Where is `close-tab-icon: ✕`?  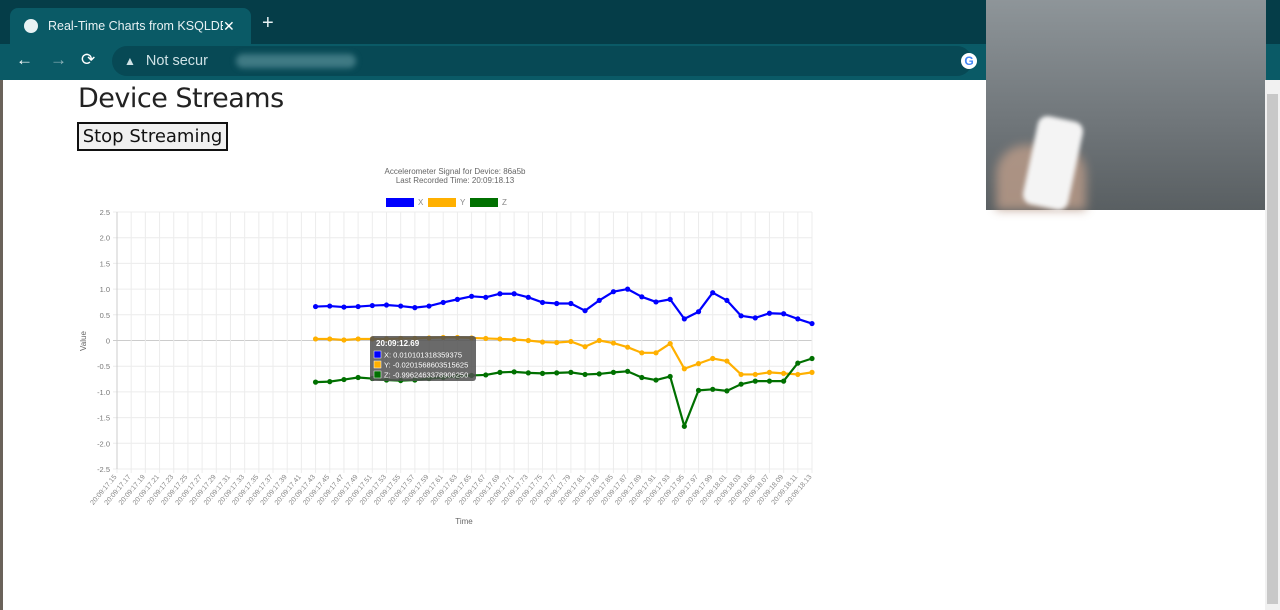
close-tab-icon: ✕ is located at coordinates (233, 26).